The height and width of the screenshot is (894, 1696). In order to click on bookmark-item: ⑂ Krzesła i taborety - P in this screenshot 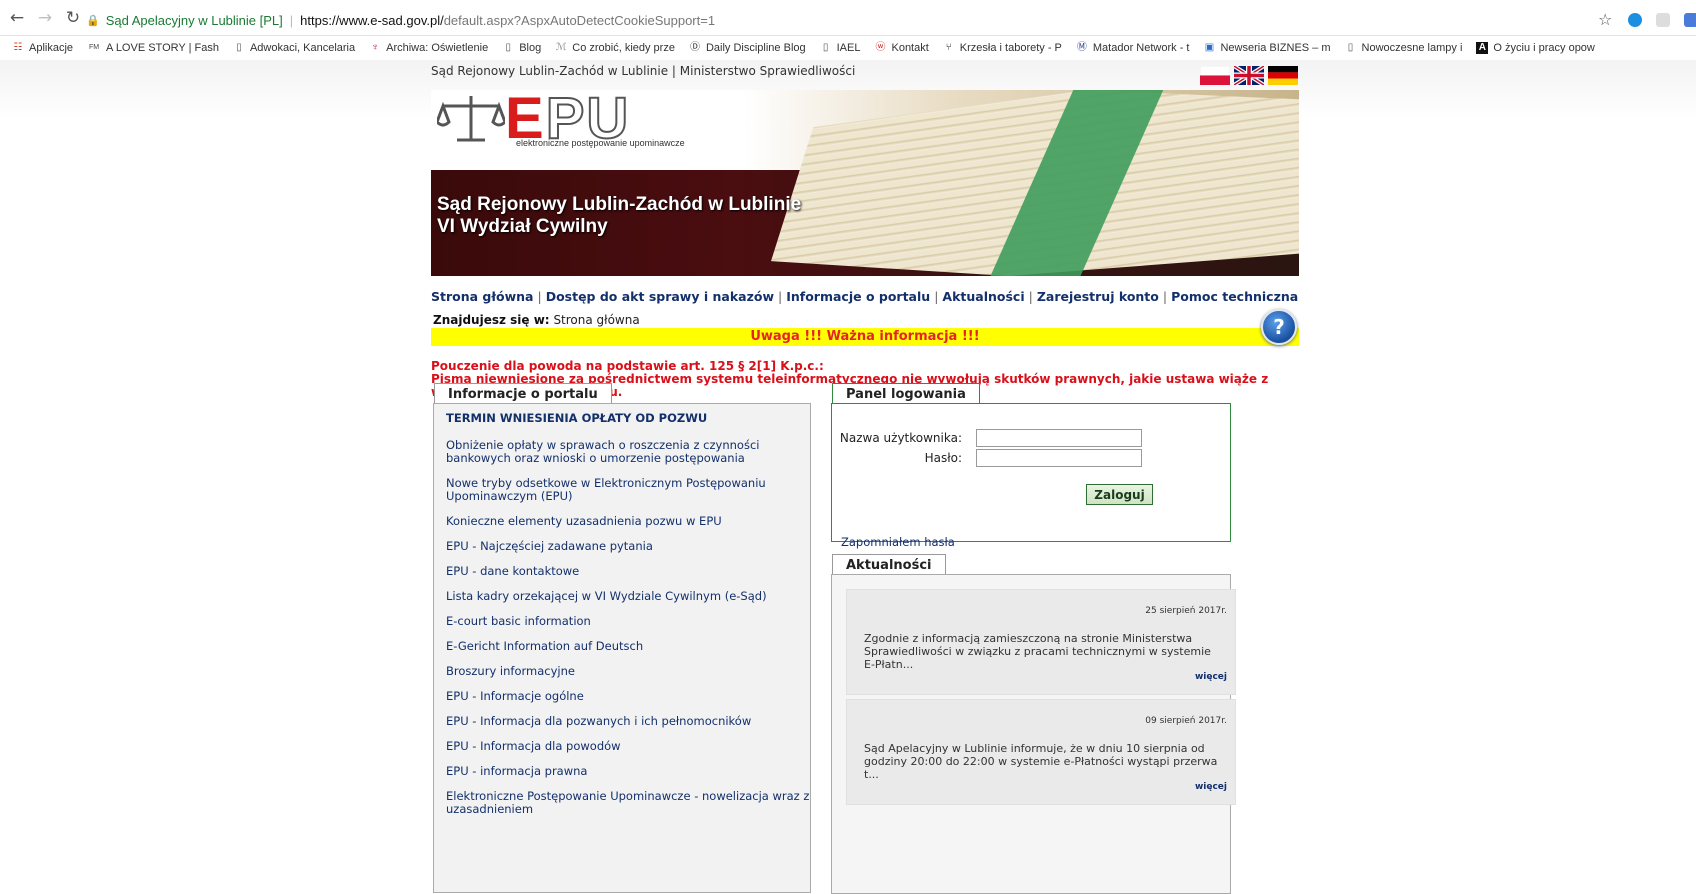, I will do `click(1002, 48)`.